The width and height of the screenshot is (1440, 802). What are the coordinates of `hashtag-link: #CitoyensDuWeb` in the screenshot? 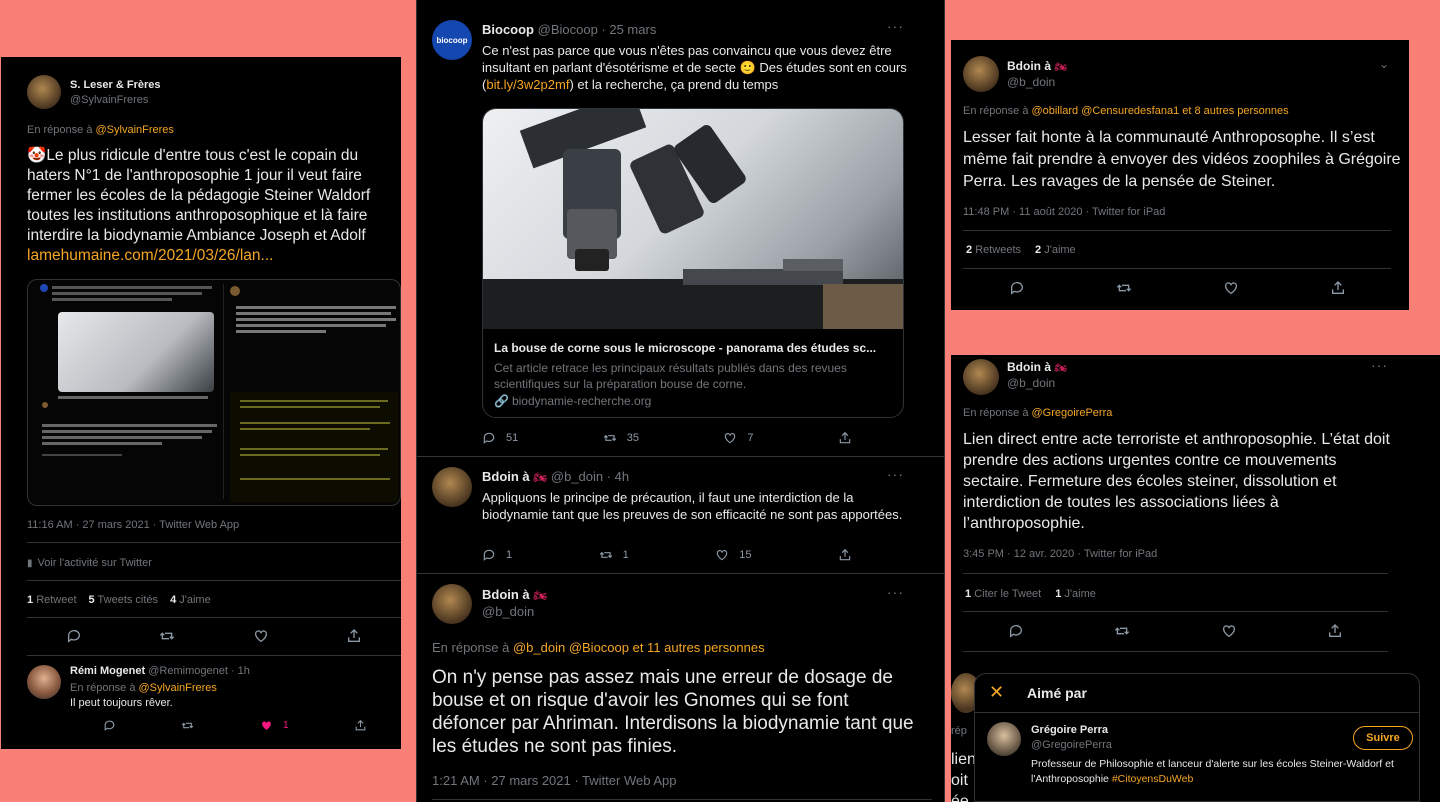 It's located at (1153, 779).